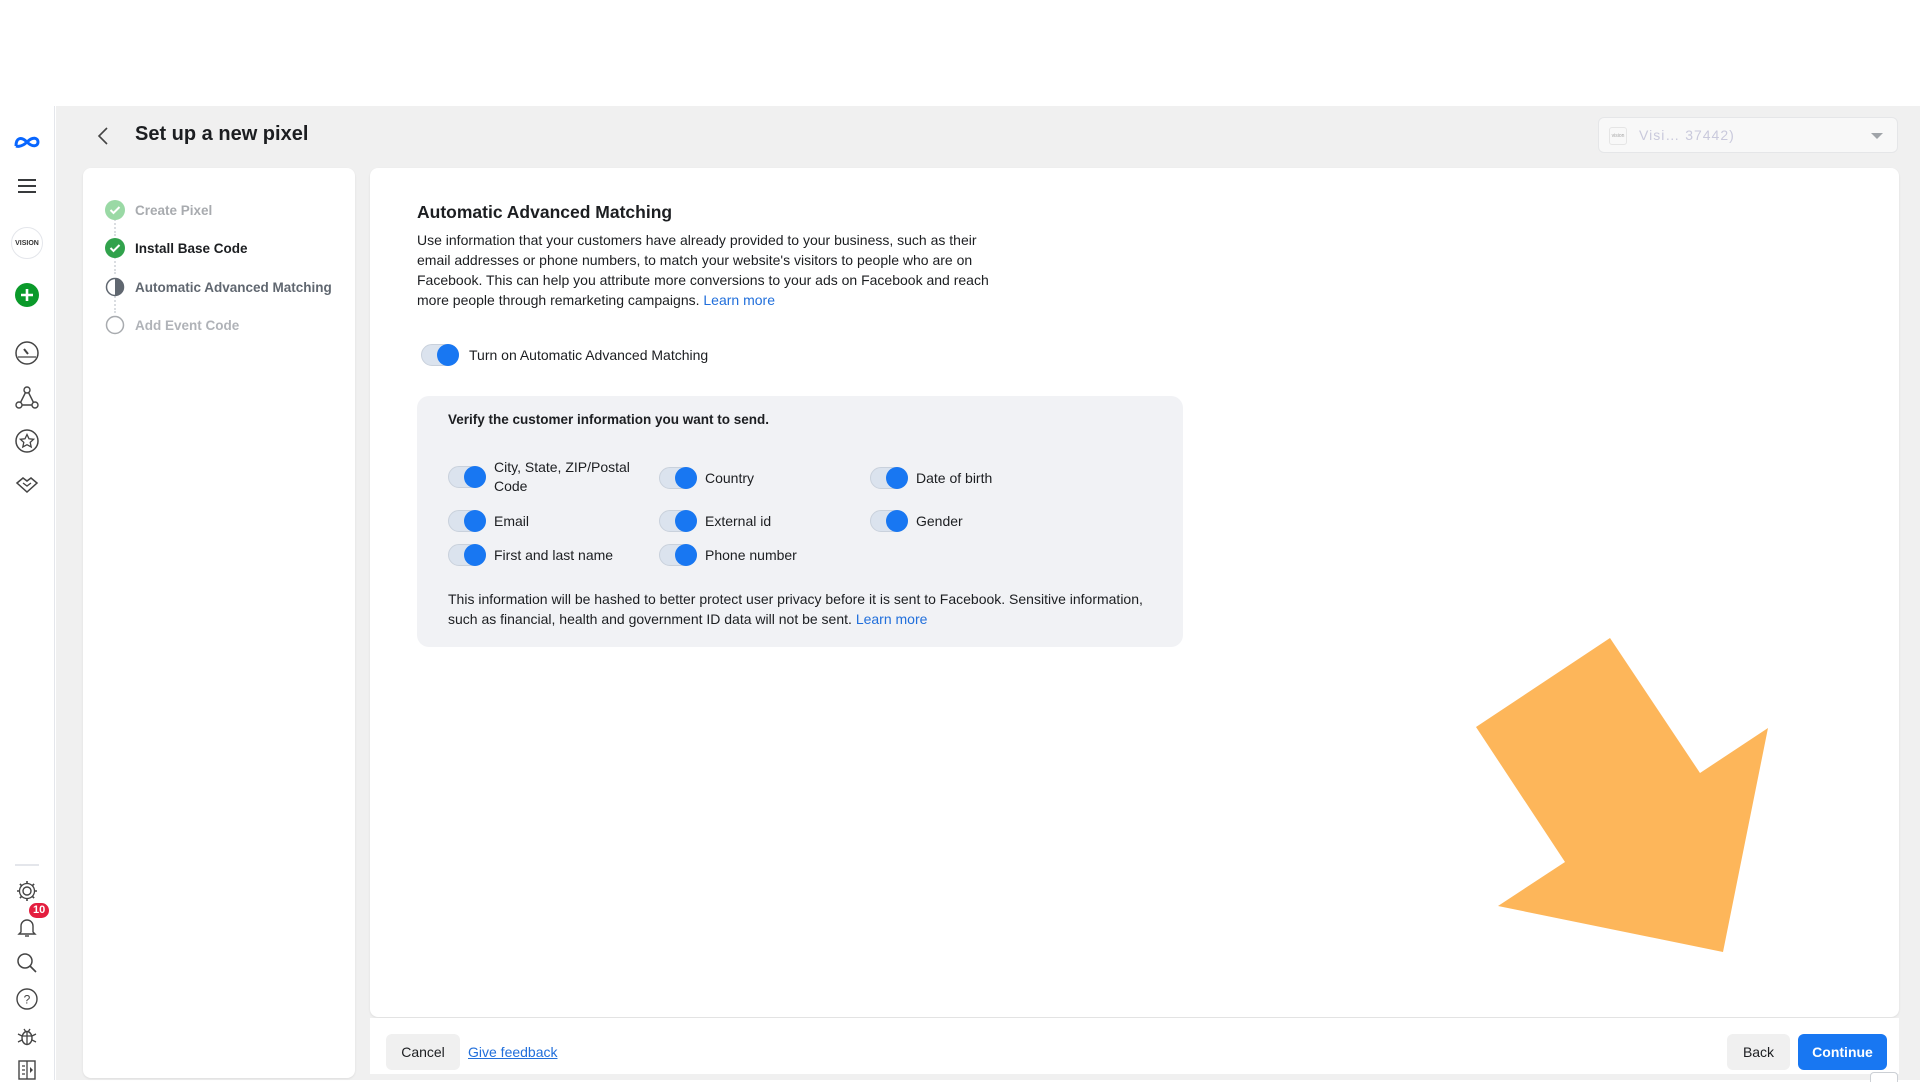 This screenshot has width=1920, height=1086. I want to click on automatic-advanced-matching-toggle, so click(440, 355).